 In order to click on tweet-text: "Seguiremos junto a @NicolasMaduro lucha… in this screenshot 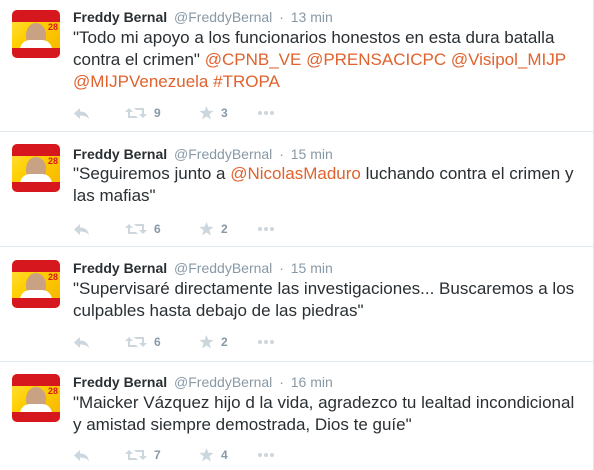, I will do `click(327, 185)`.